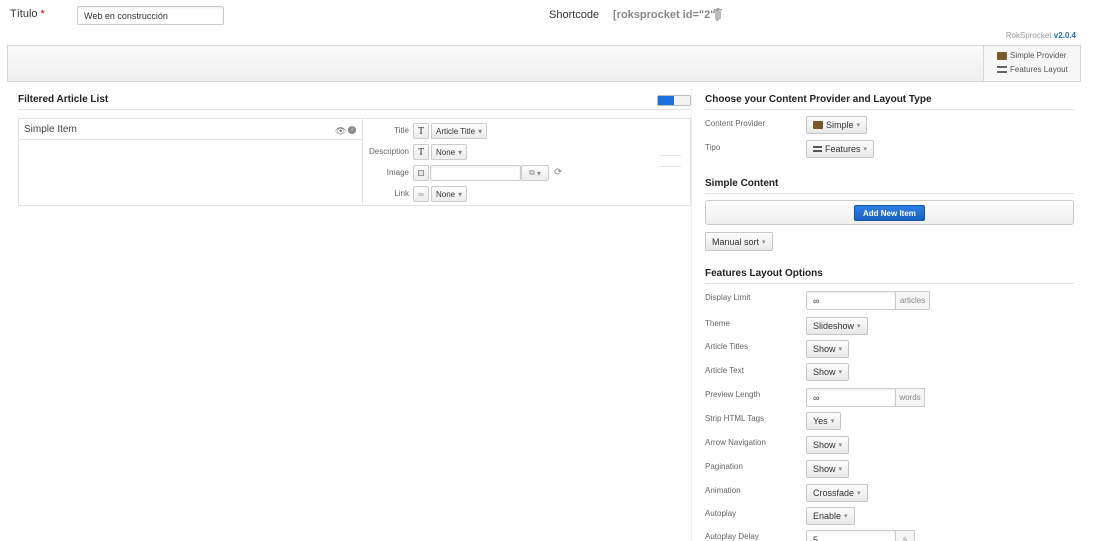 Image resolution: width=1100 pixels, height=541 pixels. I want to click on tipo-select: Features ▾, so click(840, 149).